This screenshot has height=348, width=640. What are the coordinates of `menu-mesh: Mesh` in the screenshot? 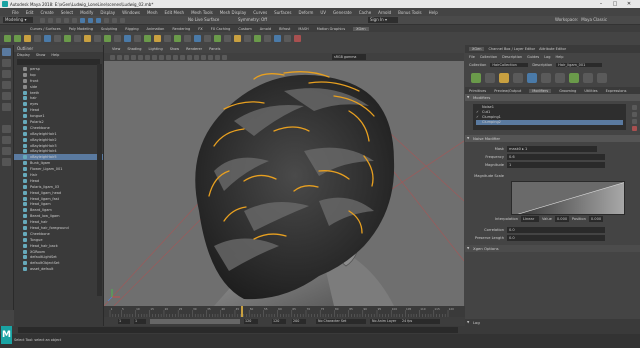 It's located at (152, 12).